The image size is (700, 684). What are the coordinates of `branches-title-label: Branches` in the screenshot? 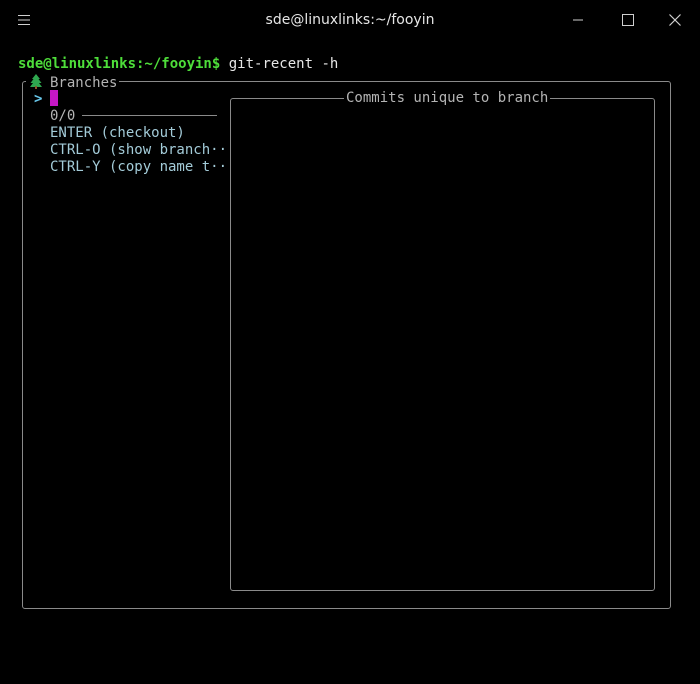 It's located at (84, 83).